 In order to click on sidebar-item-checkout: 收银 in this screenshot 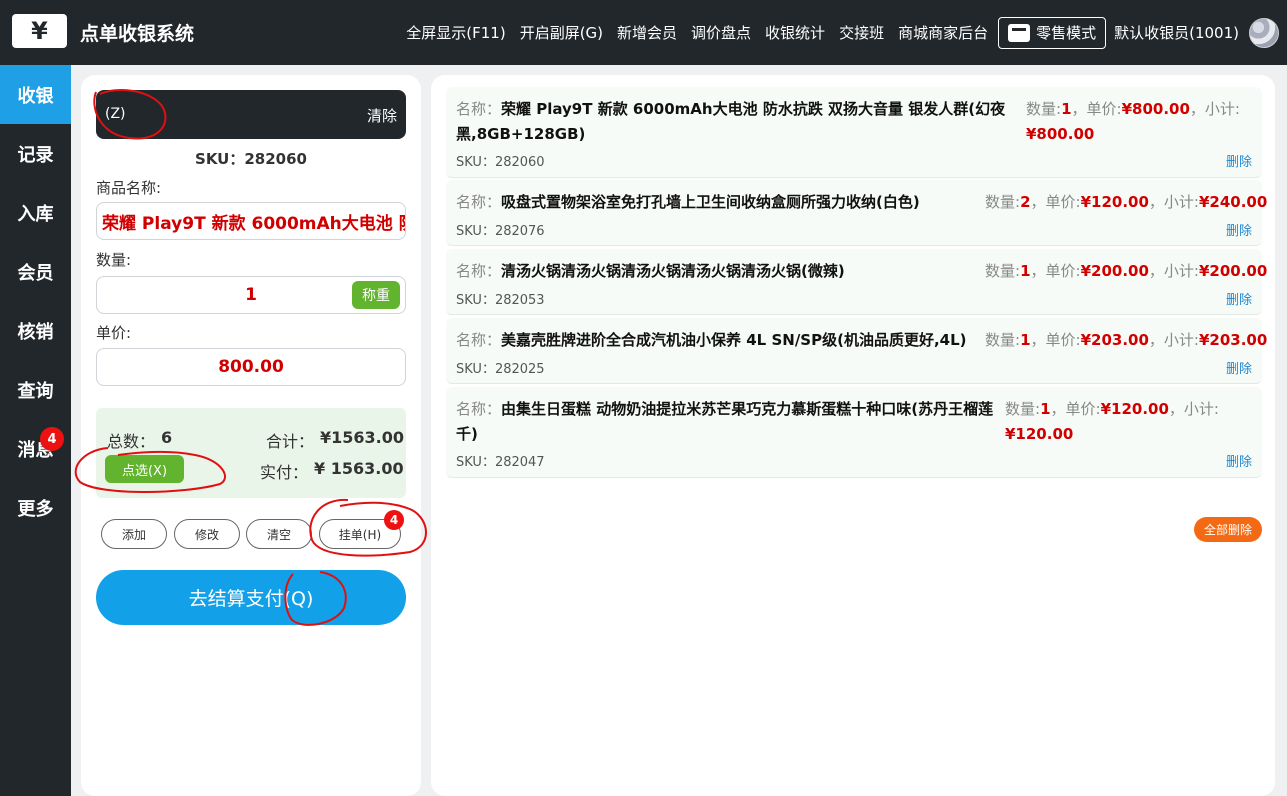, I will do `click(35, 94)`.